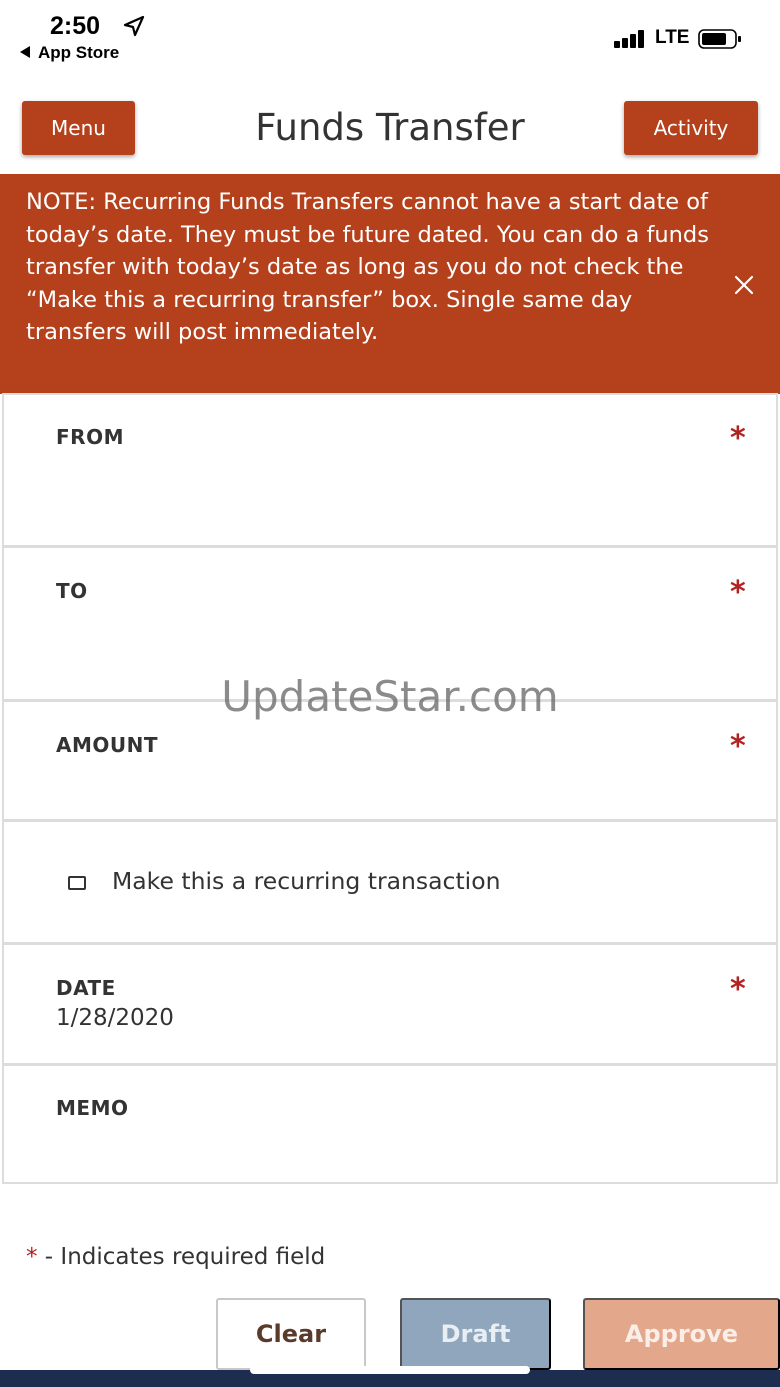 This screenshot has width=780, height=1387. Describe the element at coordinates (79, 52) in the screenshot. I see `back-app-label: App Store` at that location.